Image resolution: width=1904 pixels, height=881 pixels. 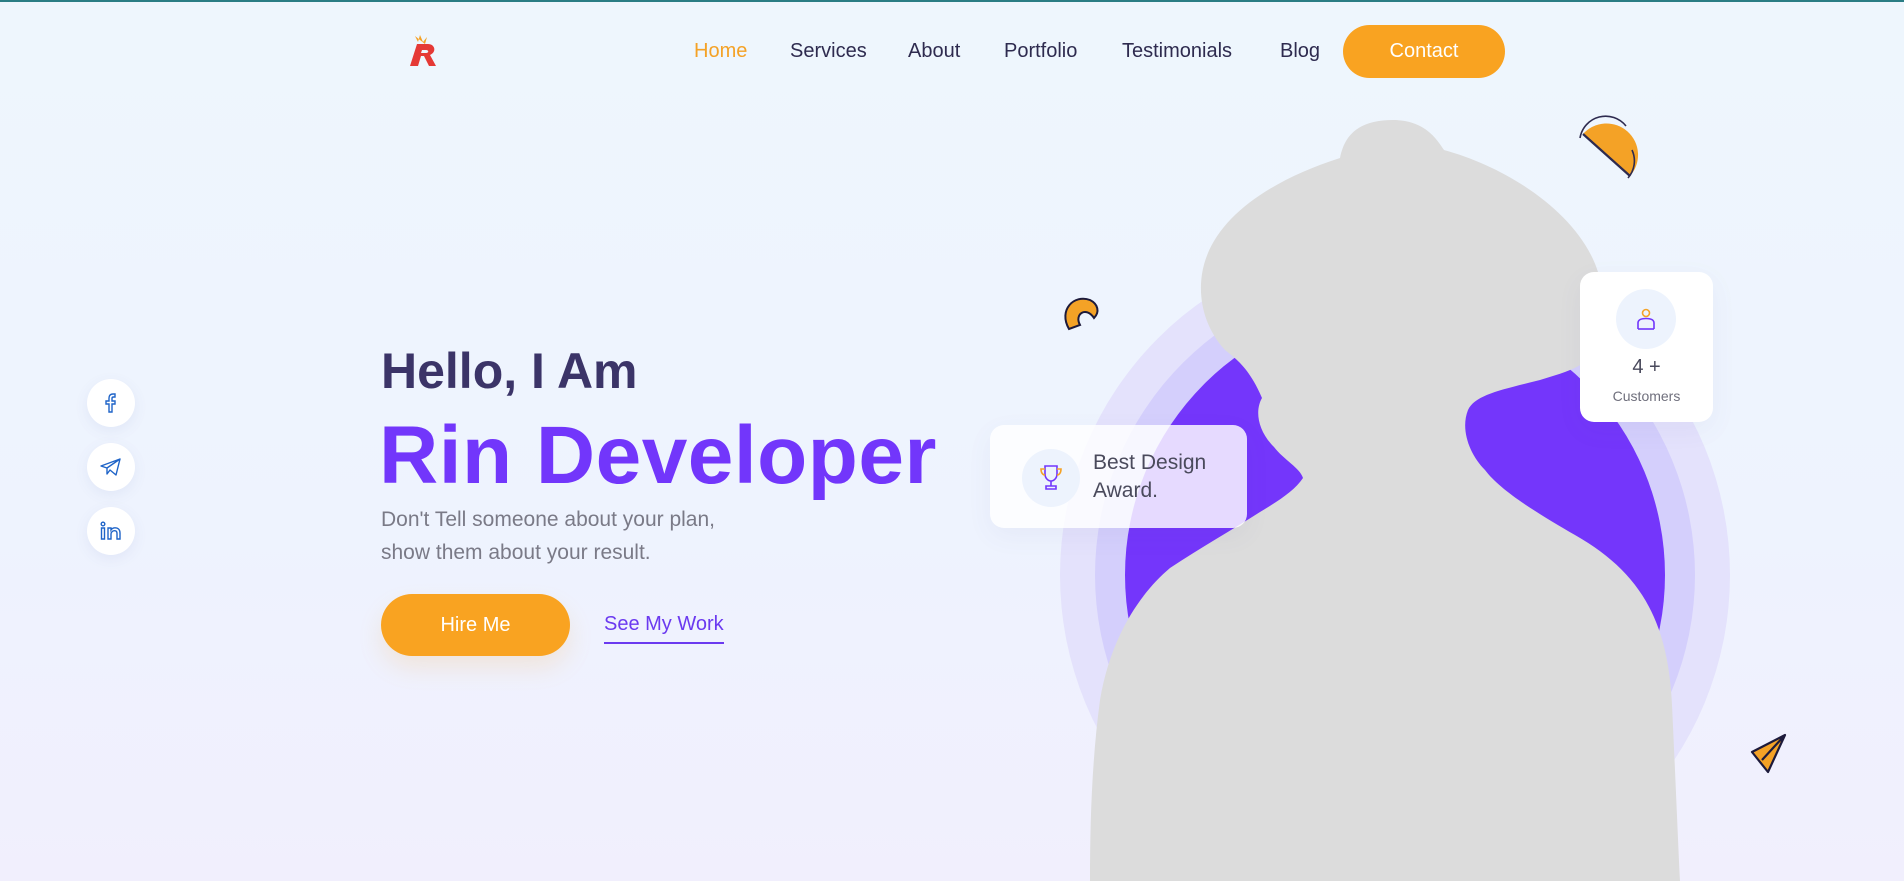 I want to click on telegram-link, so click(x=111, y=467).